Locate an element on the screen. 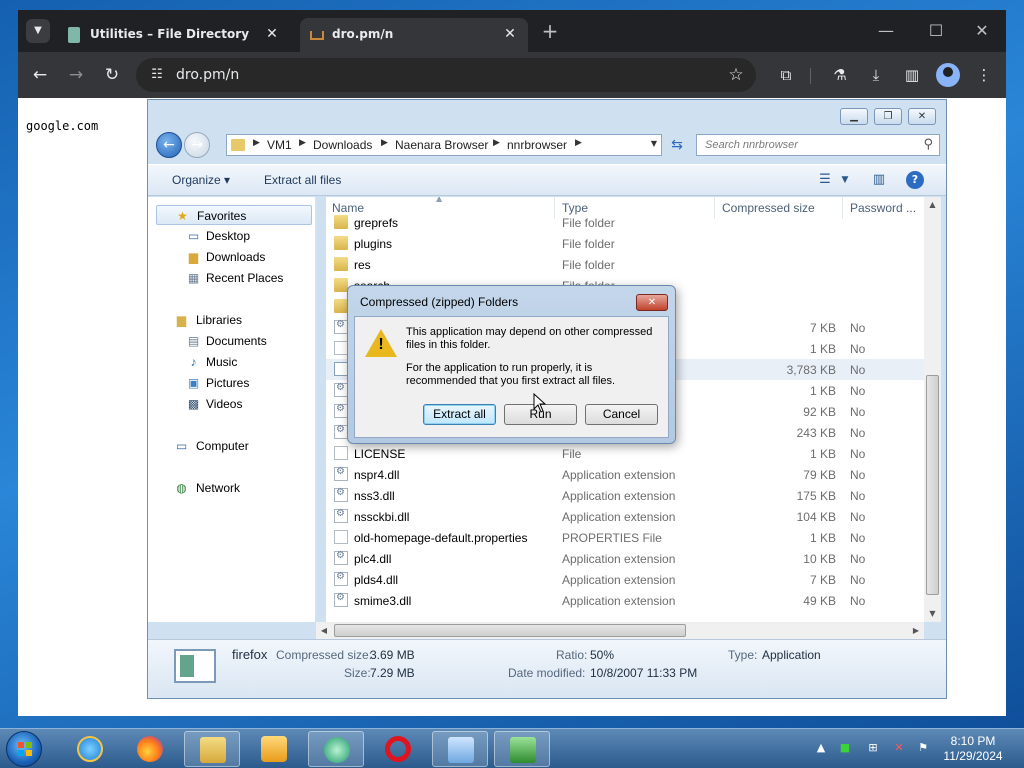 The image size is (1024, 768). address-bar: ☷ dro.pm/n ☆ is located at coordinates (446, 75).